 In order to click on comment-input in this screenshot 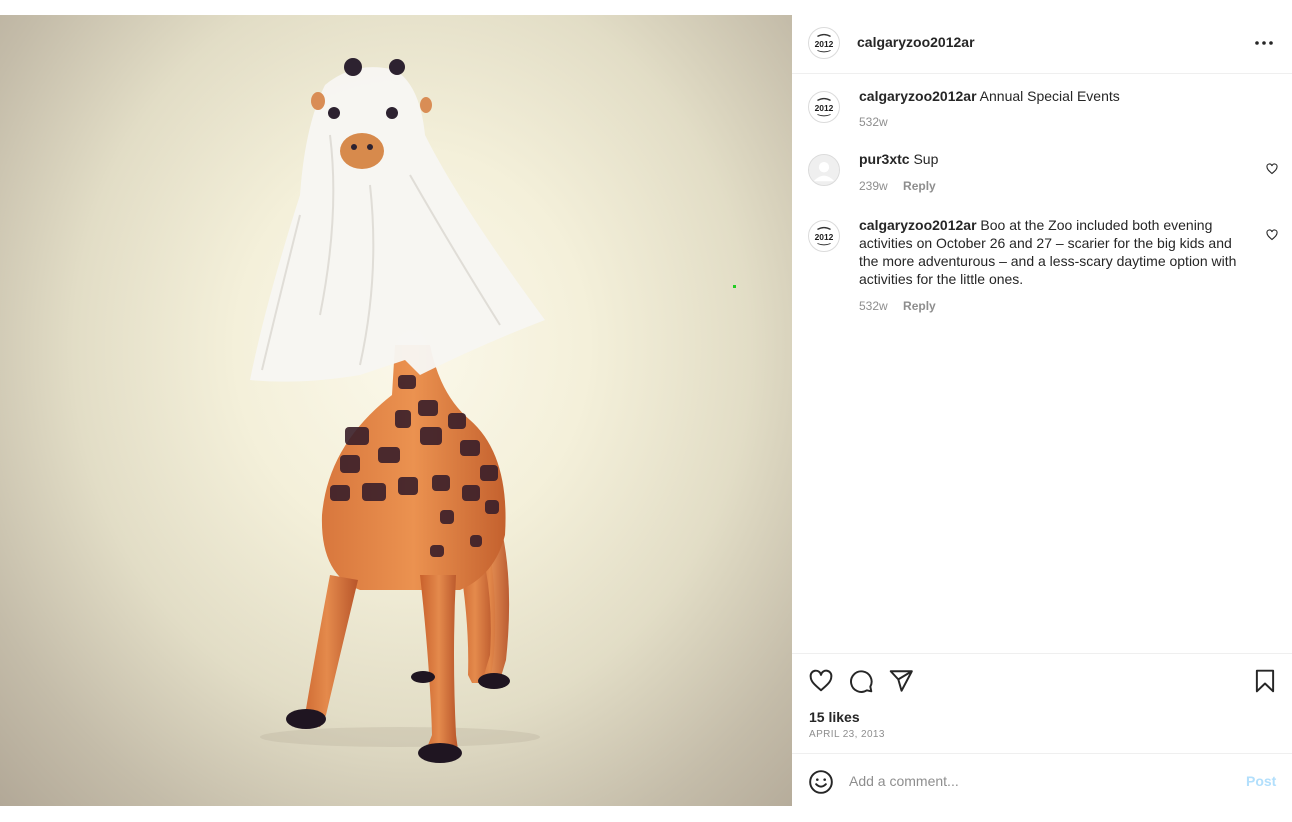, I will do `click(1039, 781)`.